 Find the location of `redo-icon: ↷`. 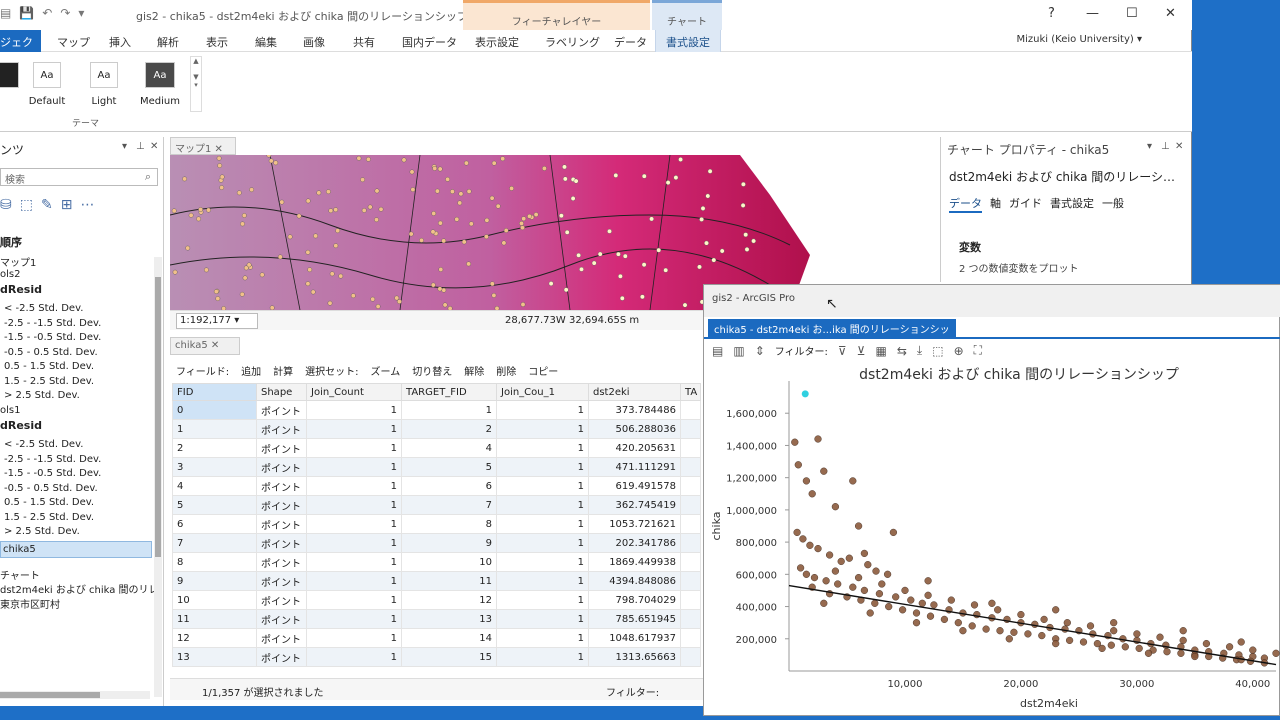

redo-icon: ↷ is located at coordinates (65, 13).